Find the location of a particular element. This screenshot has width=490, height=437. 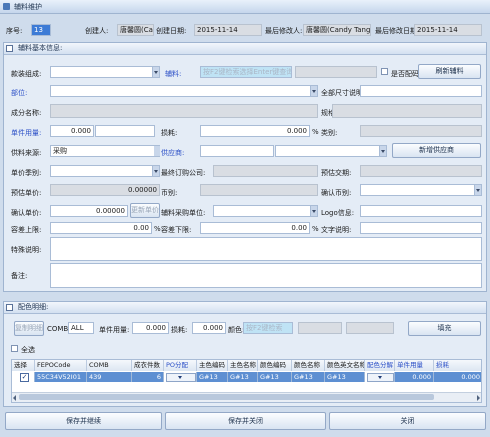

cell-main-code: G#13 is located at coordinates (212, 377).